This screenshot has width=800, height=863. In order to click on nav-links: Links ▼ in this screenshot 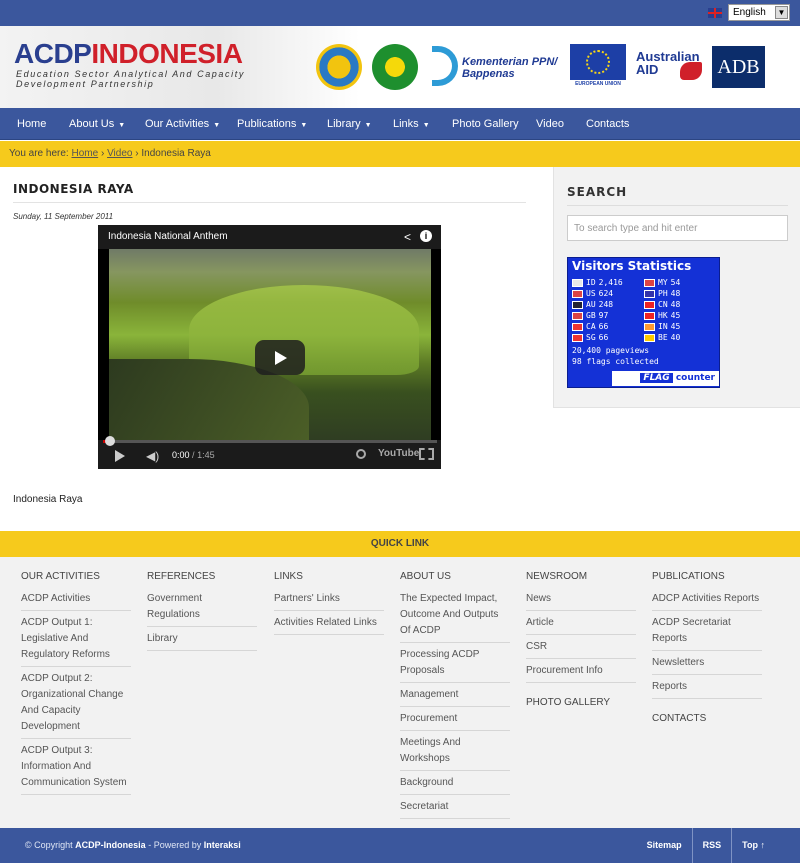, I will do `click(411, 124)`.